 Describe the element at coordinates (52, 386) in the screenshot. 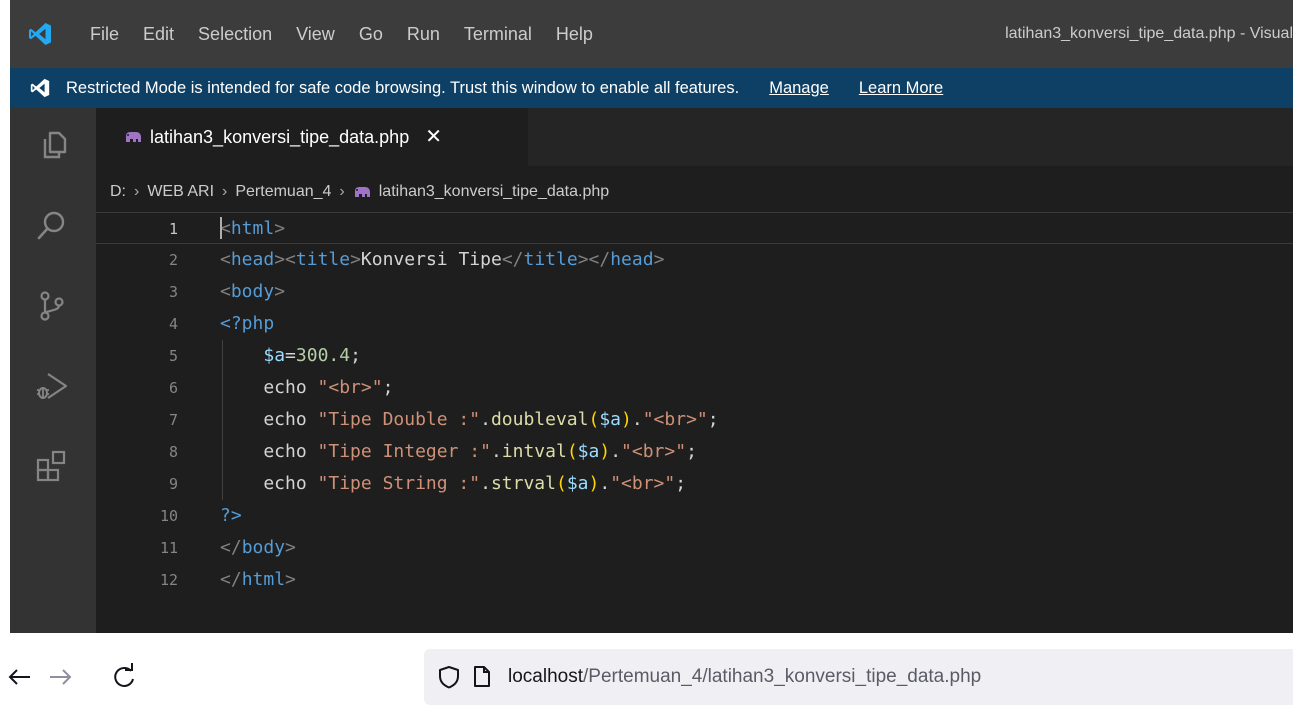

I see `run-debug-icon` at that location.